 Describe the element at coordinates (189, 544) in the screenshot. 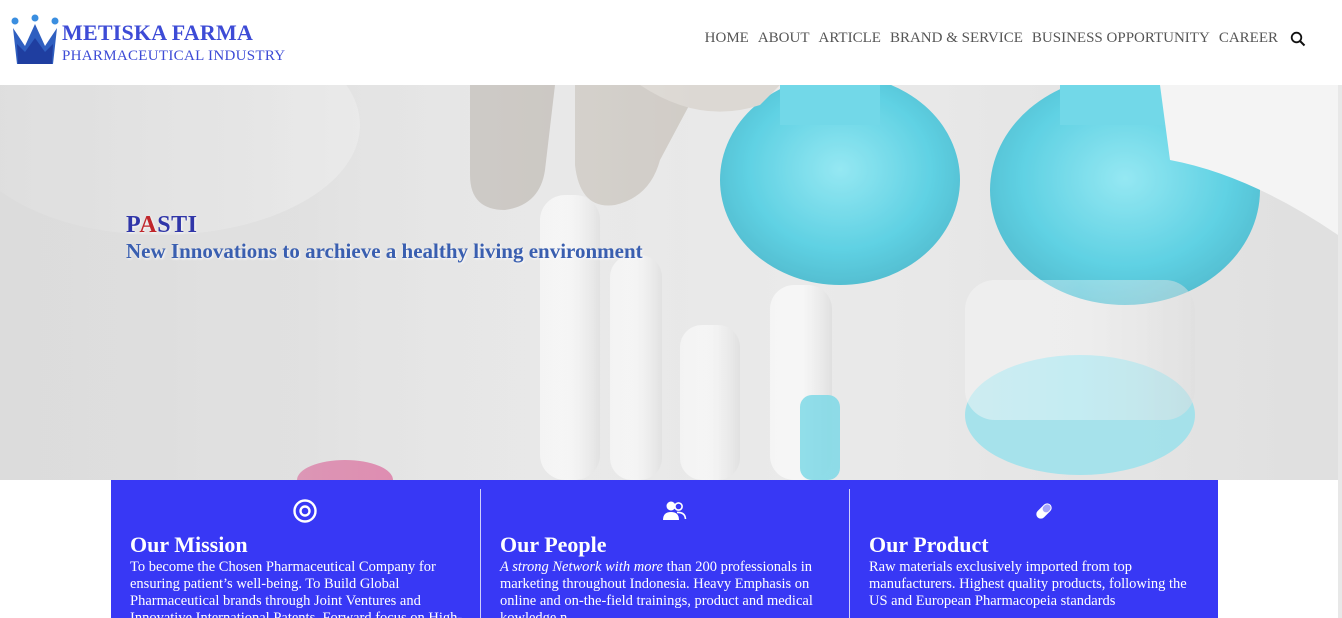

I see `feature-title: Our Mission` at that location.